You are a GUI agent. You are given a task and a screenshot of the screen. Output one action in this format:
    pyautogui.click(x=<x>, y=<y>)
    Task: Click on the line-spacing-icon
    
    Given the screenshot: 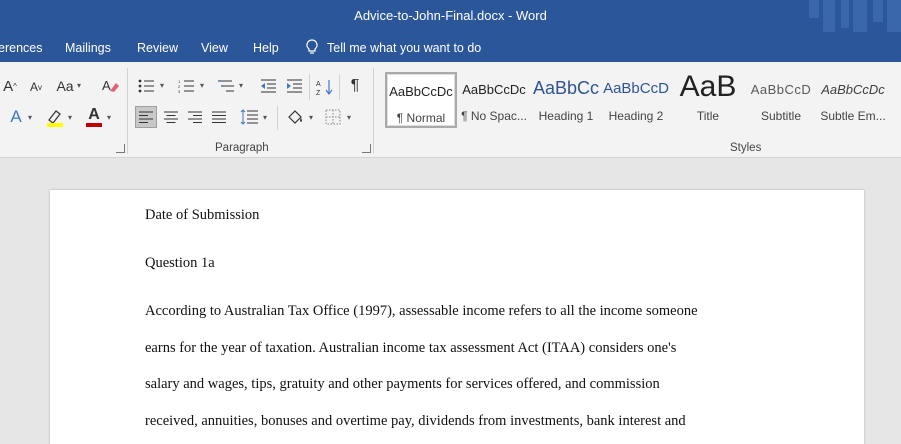 What is the action you would take?
    pyautogui.click(x=249, y=117)
    